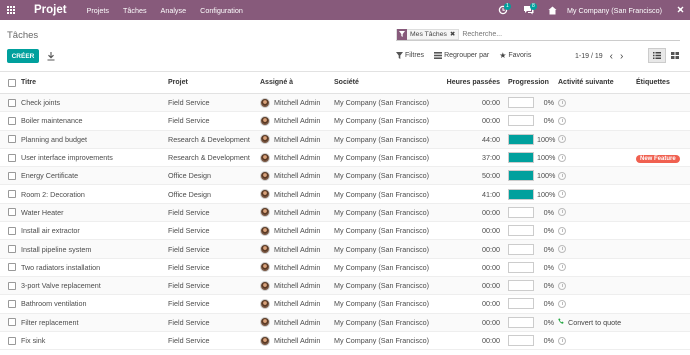 Image resolution: width=690 pixels, height=355 pixels. Describe the element at coordinates (596, 322) in the screenshot. I see `task-activity: Convert to quote` at that location.